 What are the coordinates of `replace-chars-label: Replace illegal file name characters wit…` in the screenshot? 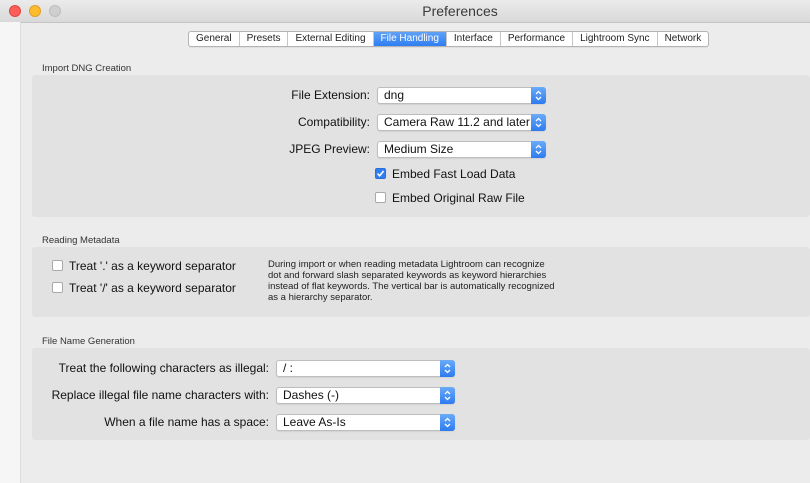 It's located at (160, 395).